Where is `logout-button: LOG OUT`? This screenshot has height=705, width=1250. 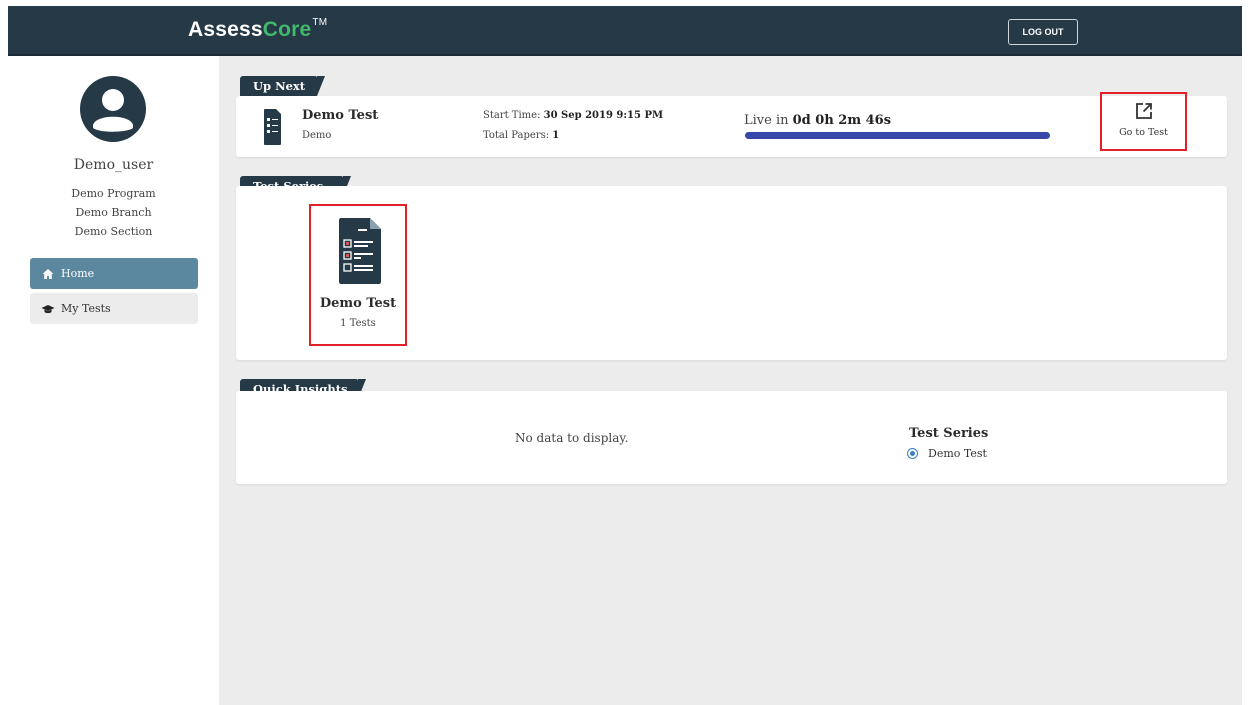
logout-button: LOG OUT is located at coordinates (1043, 32).